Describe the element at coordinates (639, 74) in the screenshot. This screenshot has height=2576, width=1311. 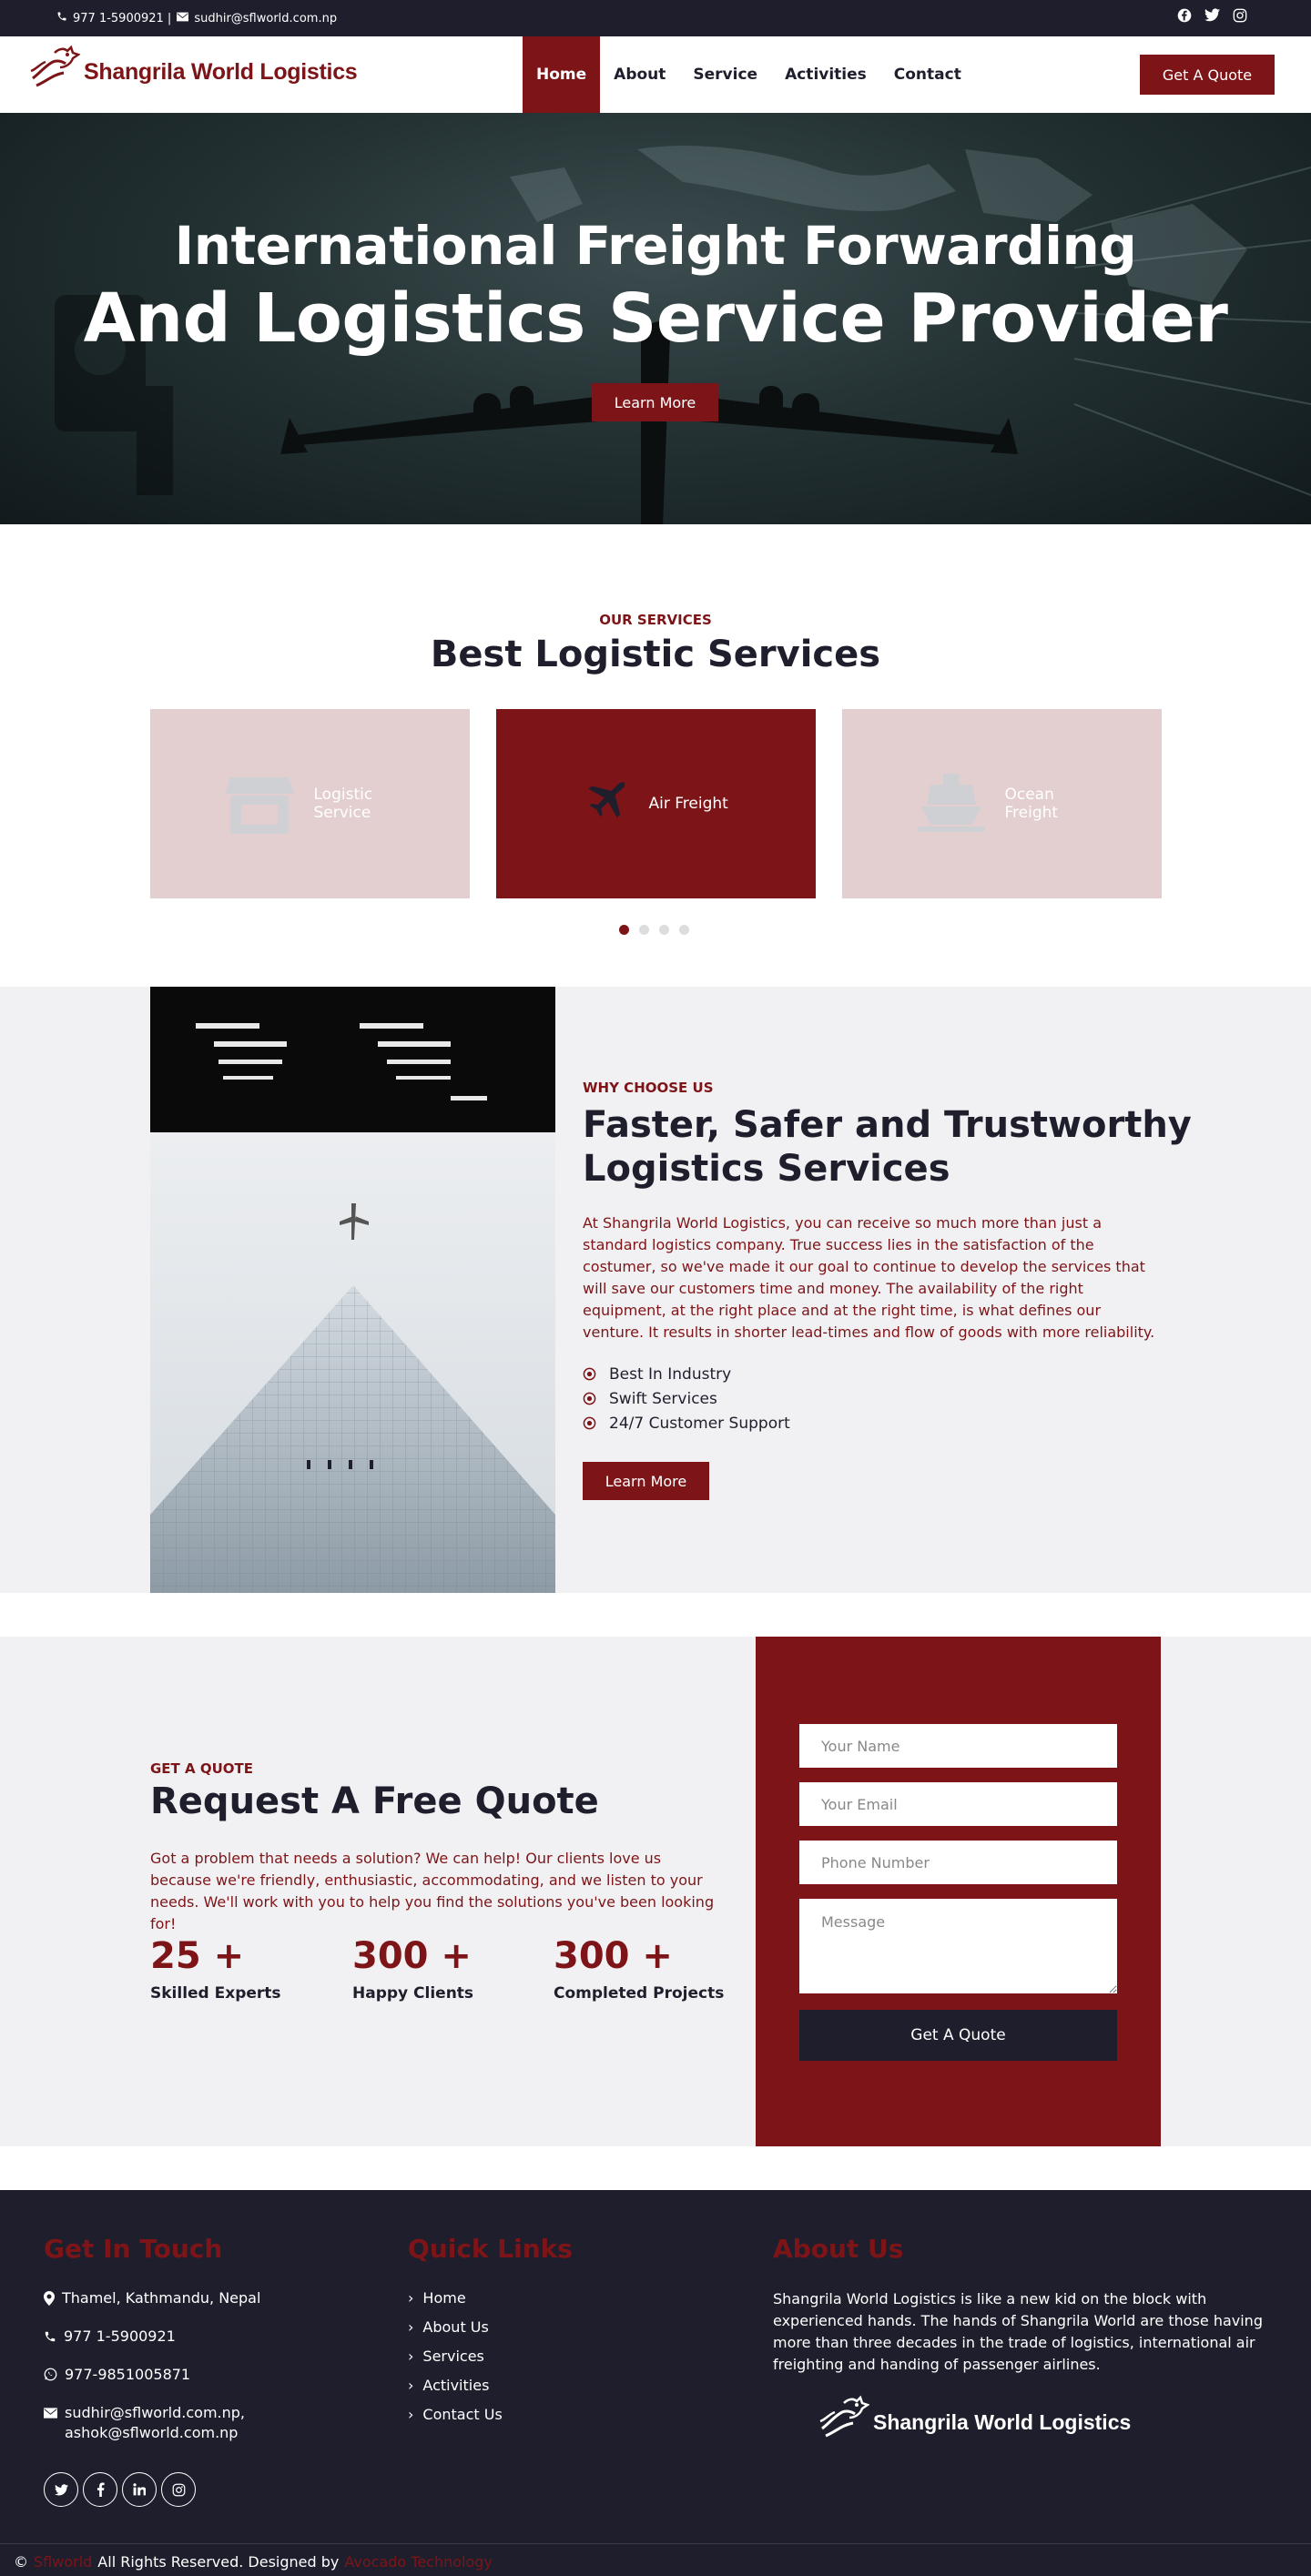
I see `nav-about: About` at that location.